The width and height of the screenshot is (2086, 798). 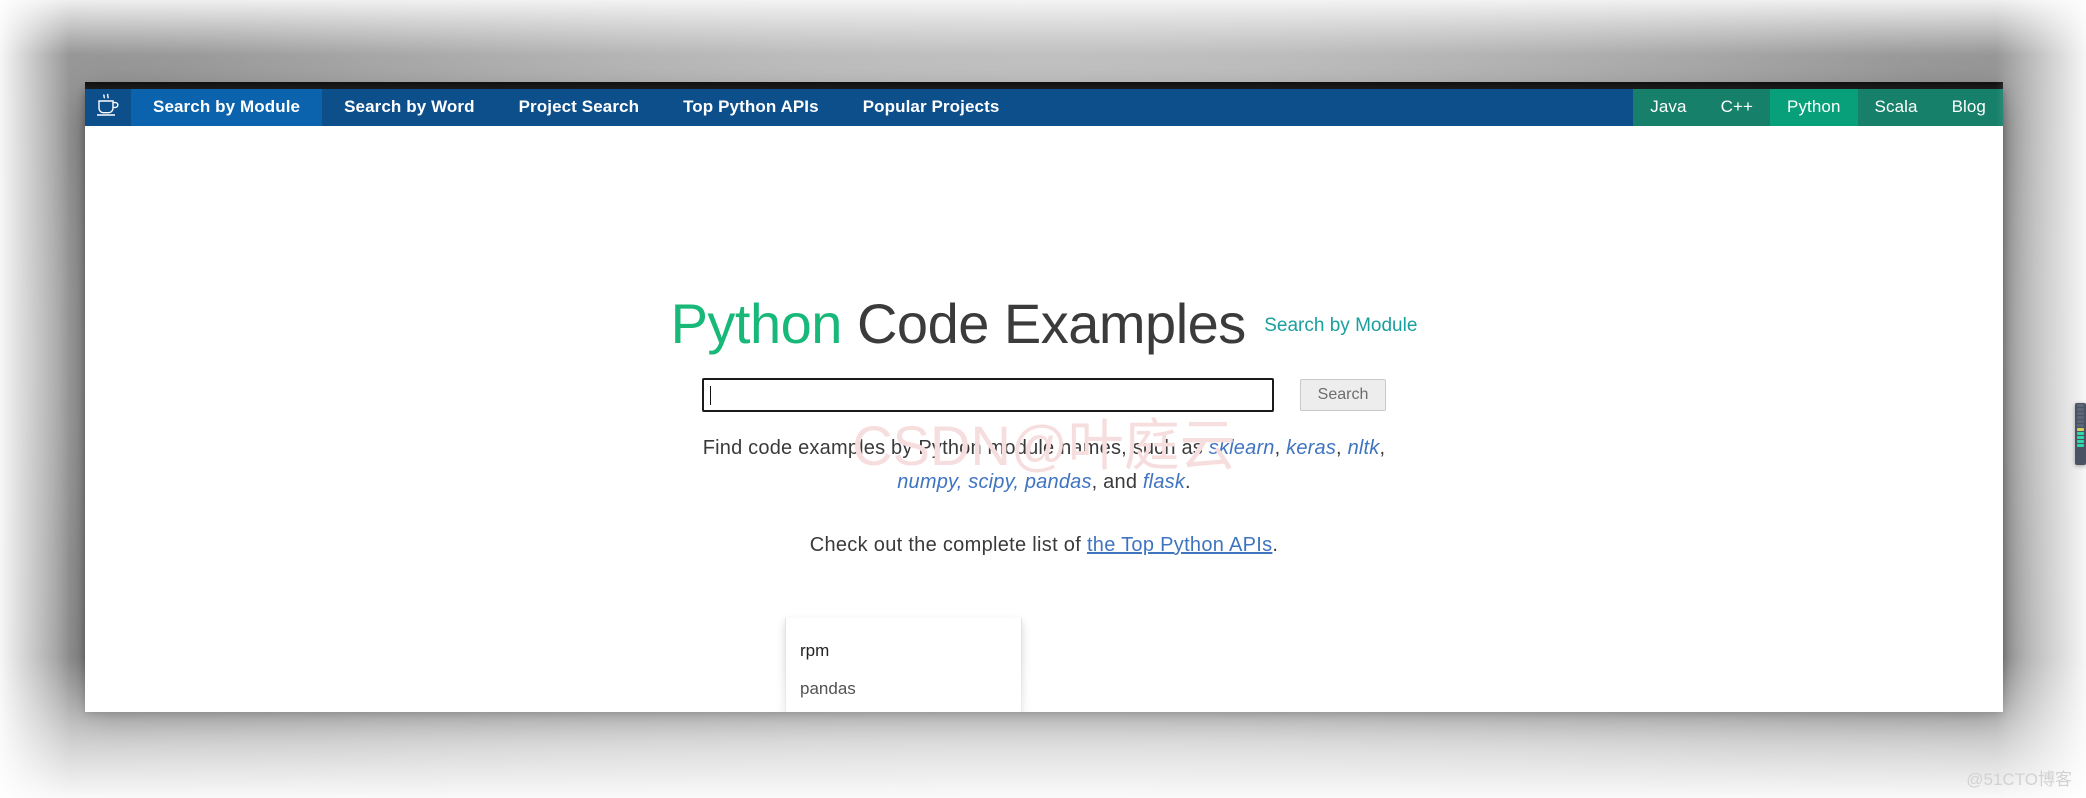 What do you see at coordinates (409, 107) in the screenshot?
I see `nav-item-search-by-word: Search by Word` at bounding box center [409, 107].